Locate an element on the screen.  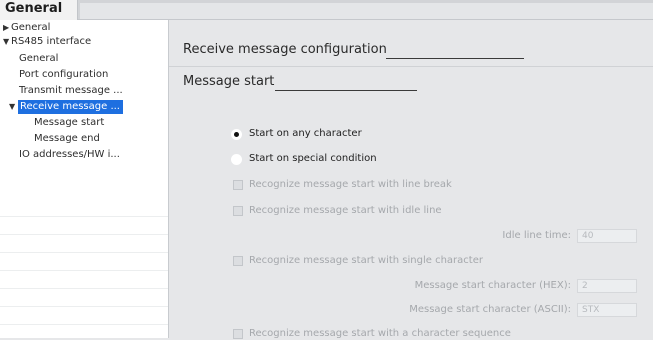
radio-selected-dot is located at coordinates (236, 134).